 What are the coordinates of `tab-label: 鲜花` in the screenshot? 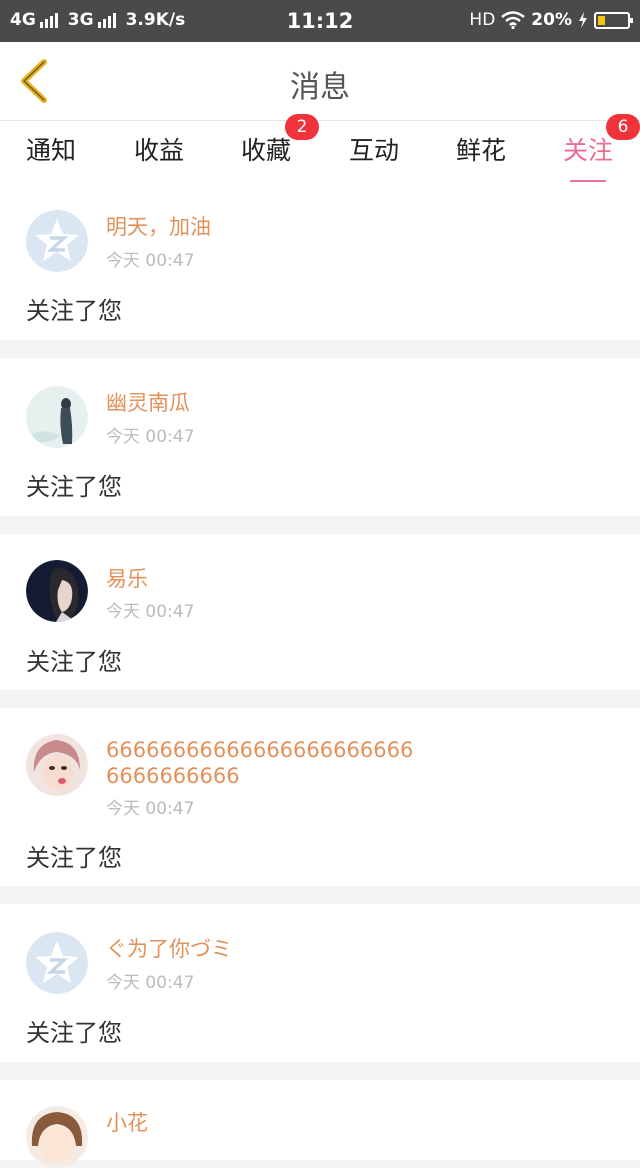 It's located at (480, 150).